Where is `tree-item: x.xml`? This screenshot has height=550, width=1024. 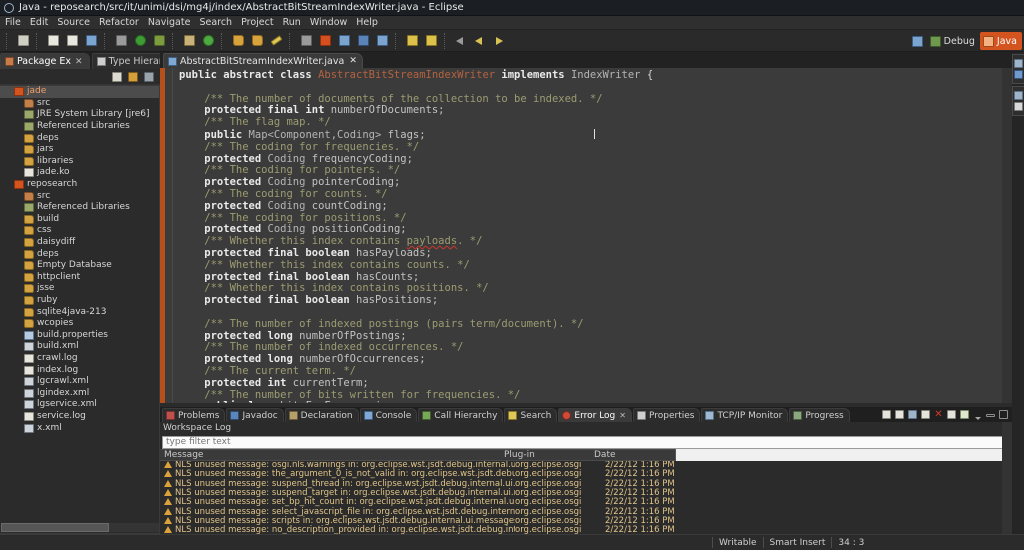
tree-item: x.xml is located at coordinates (79, 428).